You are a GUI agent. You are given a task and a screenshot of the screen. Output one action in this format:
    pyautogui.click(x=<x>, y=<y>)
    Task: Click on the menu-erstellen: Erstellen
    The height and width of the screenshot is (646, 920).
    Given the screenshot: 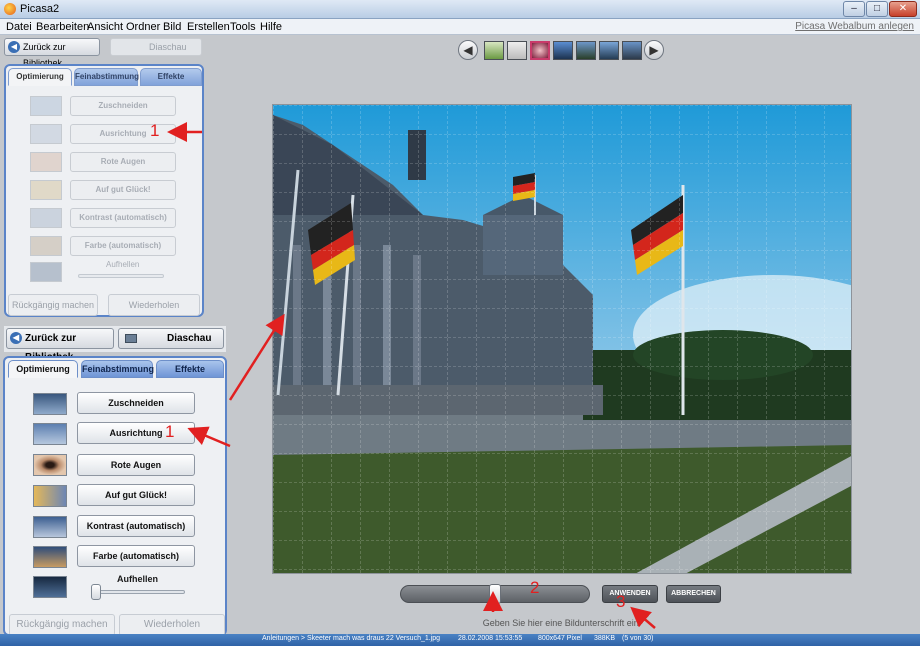 What is the action you would take?
    pyautogui.click(x=208, y=27)
    